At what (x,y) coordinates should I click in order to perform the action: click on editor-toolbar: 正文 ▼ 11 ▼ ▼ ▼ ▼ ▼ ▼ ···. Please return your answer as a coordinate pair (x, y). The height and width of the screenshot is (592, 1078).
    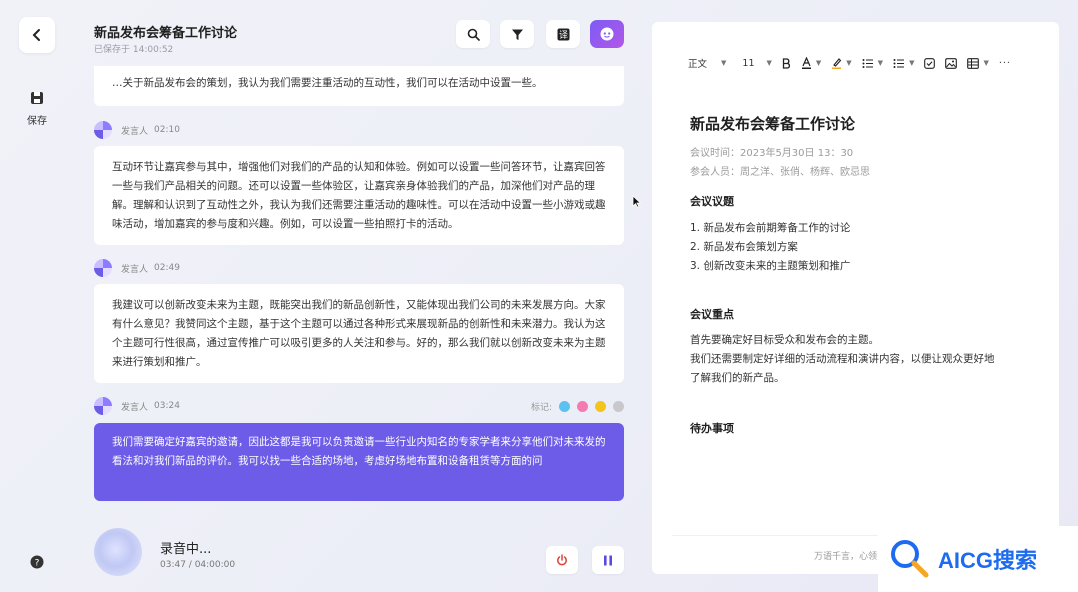
    Looking at the image, I should click on (854, 63).